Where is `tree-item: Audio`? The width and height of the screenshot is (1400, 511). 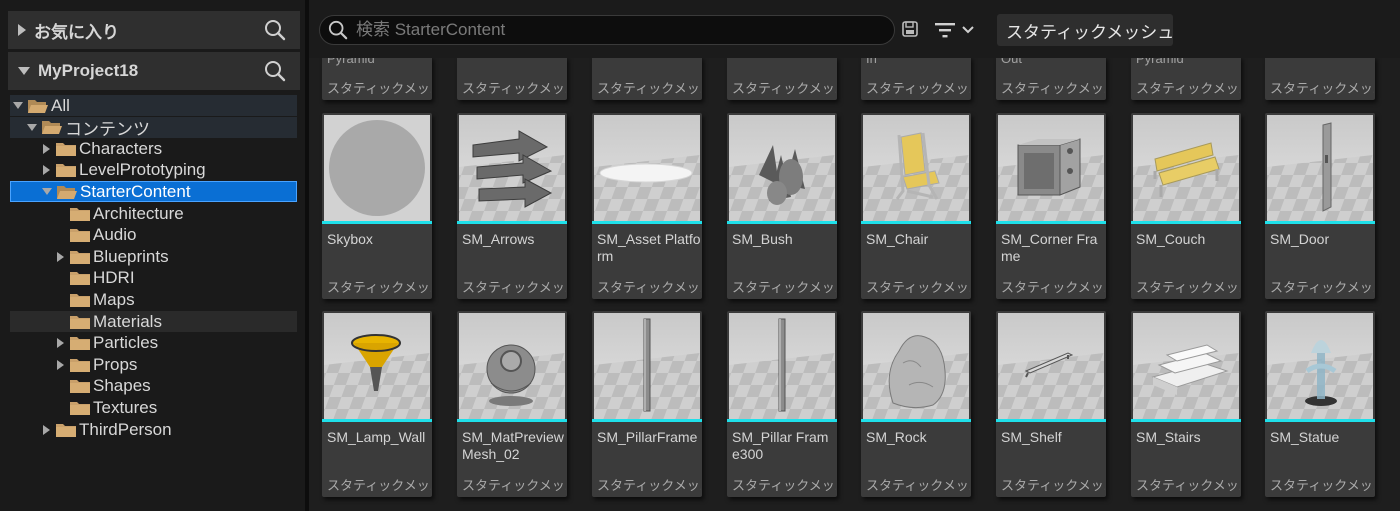
tree-item: Audio is located at coordinates (153, 235).